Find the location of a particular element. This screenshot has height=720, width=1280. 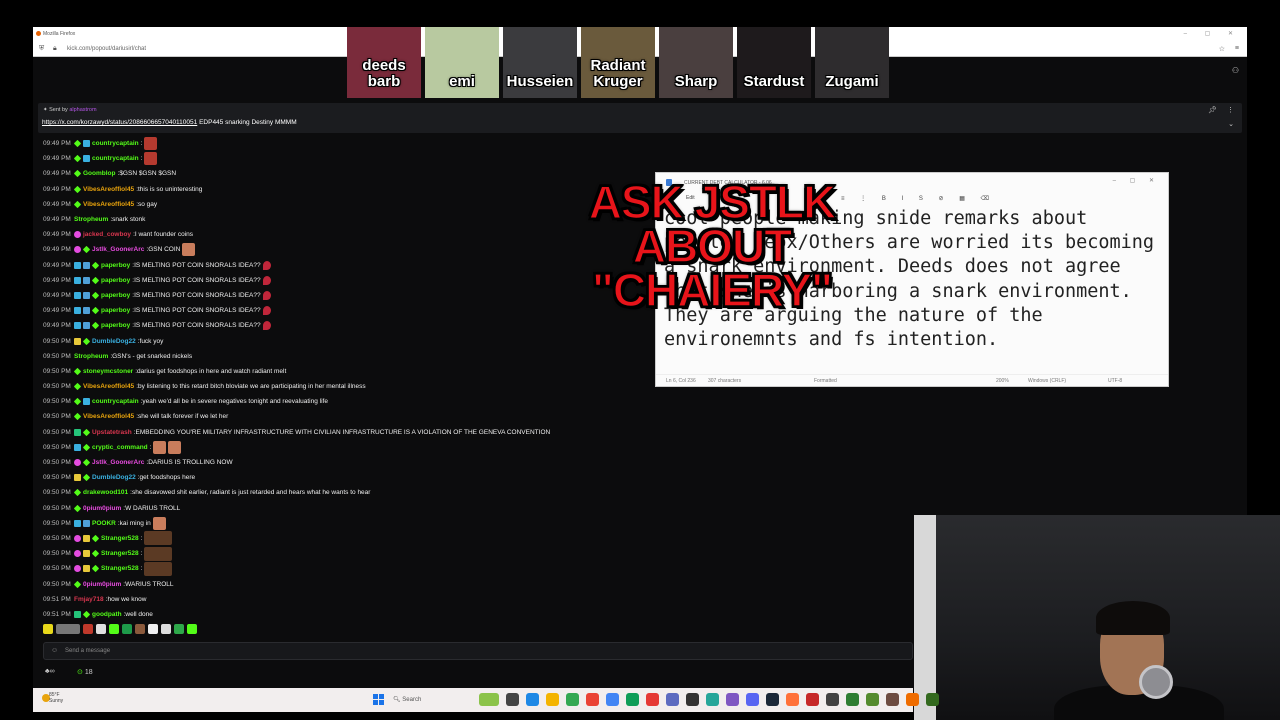

participant-tile: emi is located at coordinates (462, 62).